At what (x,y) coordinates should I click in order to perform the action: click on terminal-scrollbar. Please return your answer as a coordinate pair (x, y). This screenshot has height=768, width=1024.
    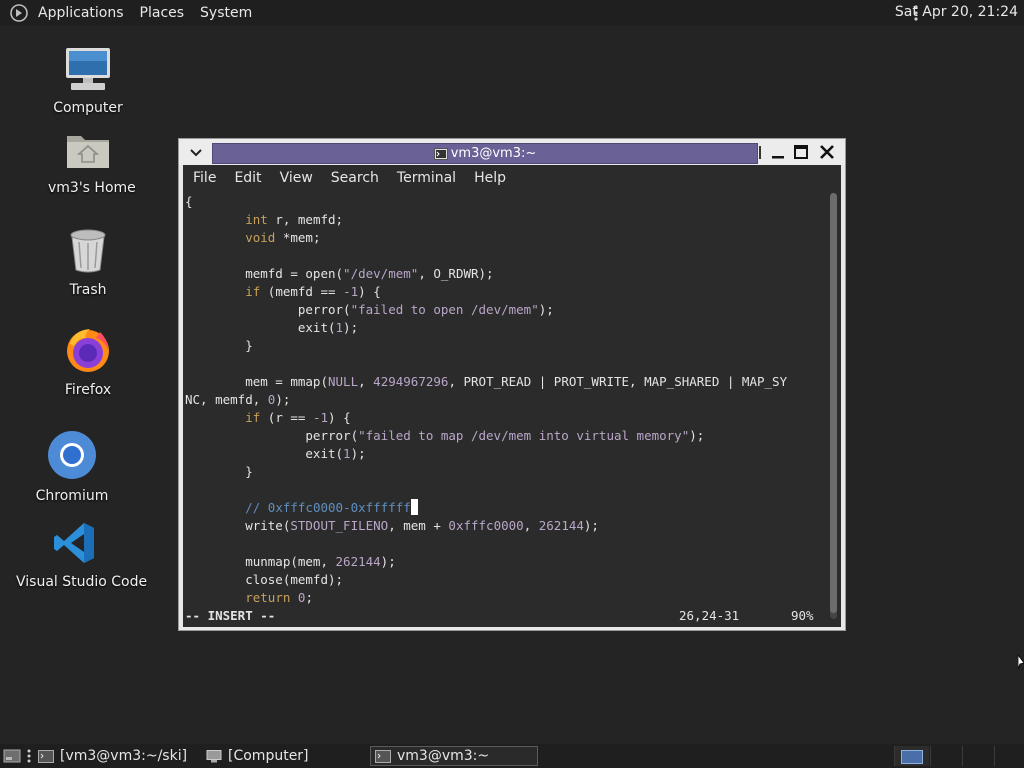
    Looking at the image, I should click on (833, 406).